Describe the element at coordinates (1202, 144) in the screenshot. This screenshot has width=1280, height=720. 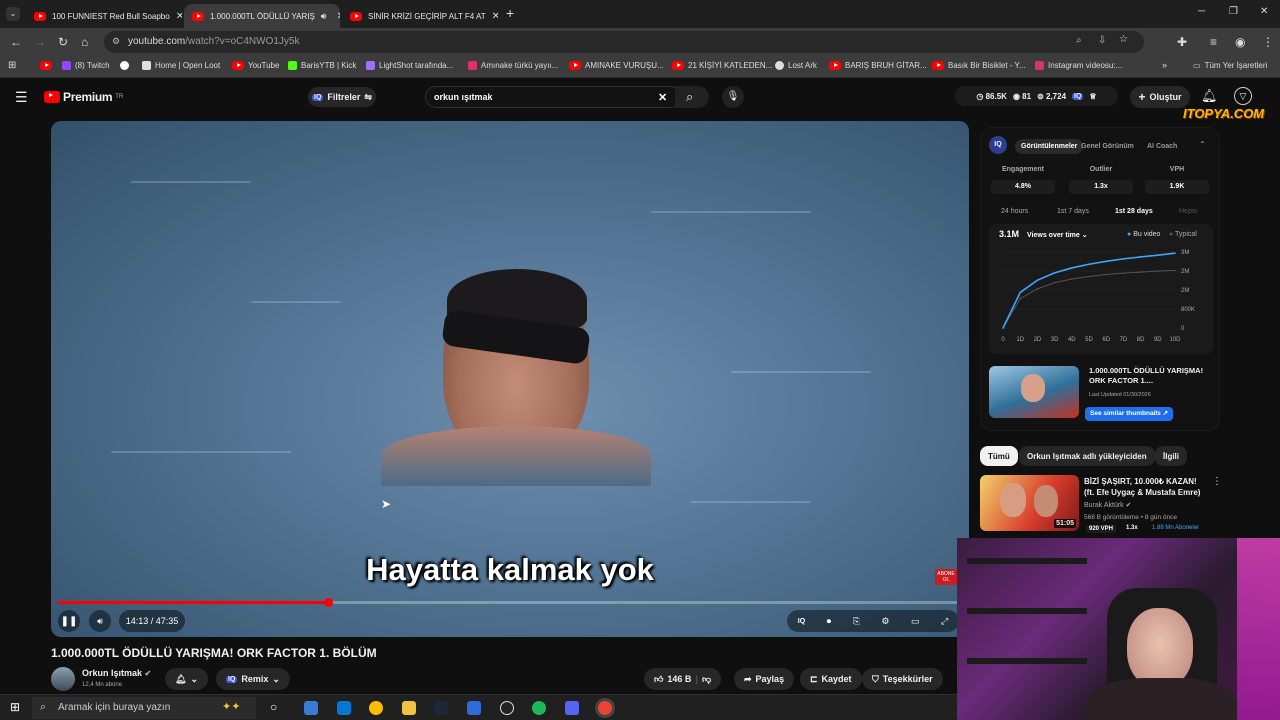
I see `collapse-icon: ⌃` at that location.